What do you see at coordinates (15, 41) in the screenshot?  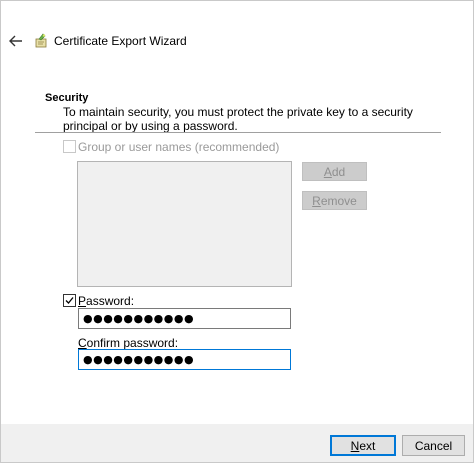 I see `back-arrow-icon` at bounding box center [15, 41].